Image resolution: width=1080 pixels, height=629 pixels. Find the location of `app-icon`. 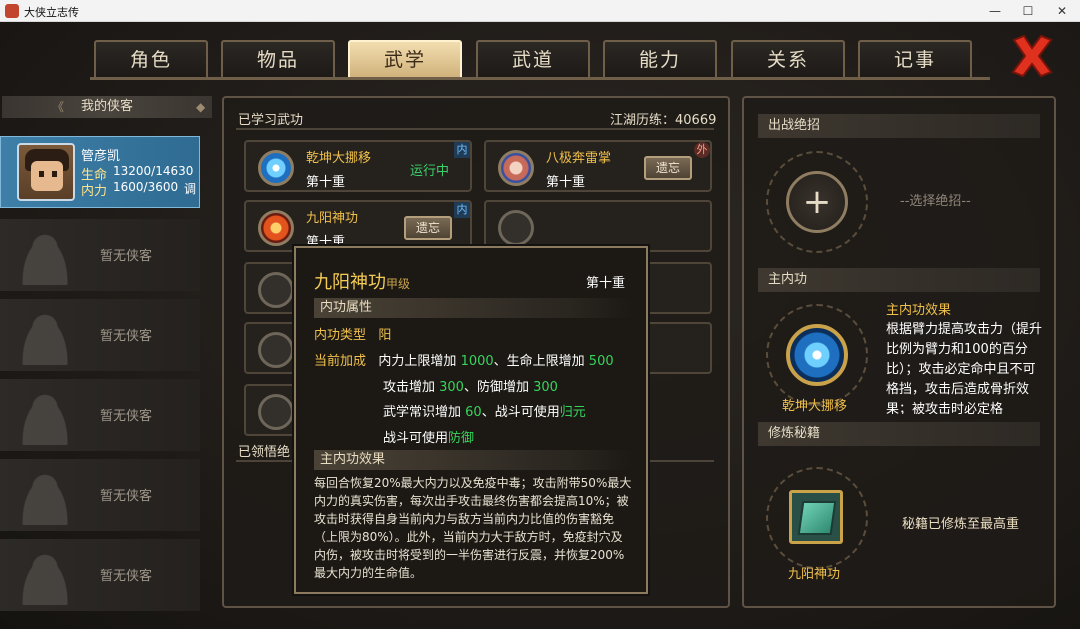

app-icon is located at coordinates (12, 11).